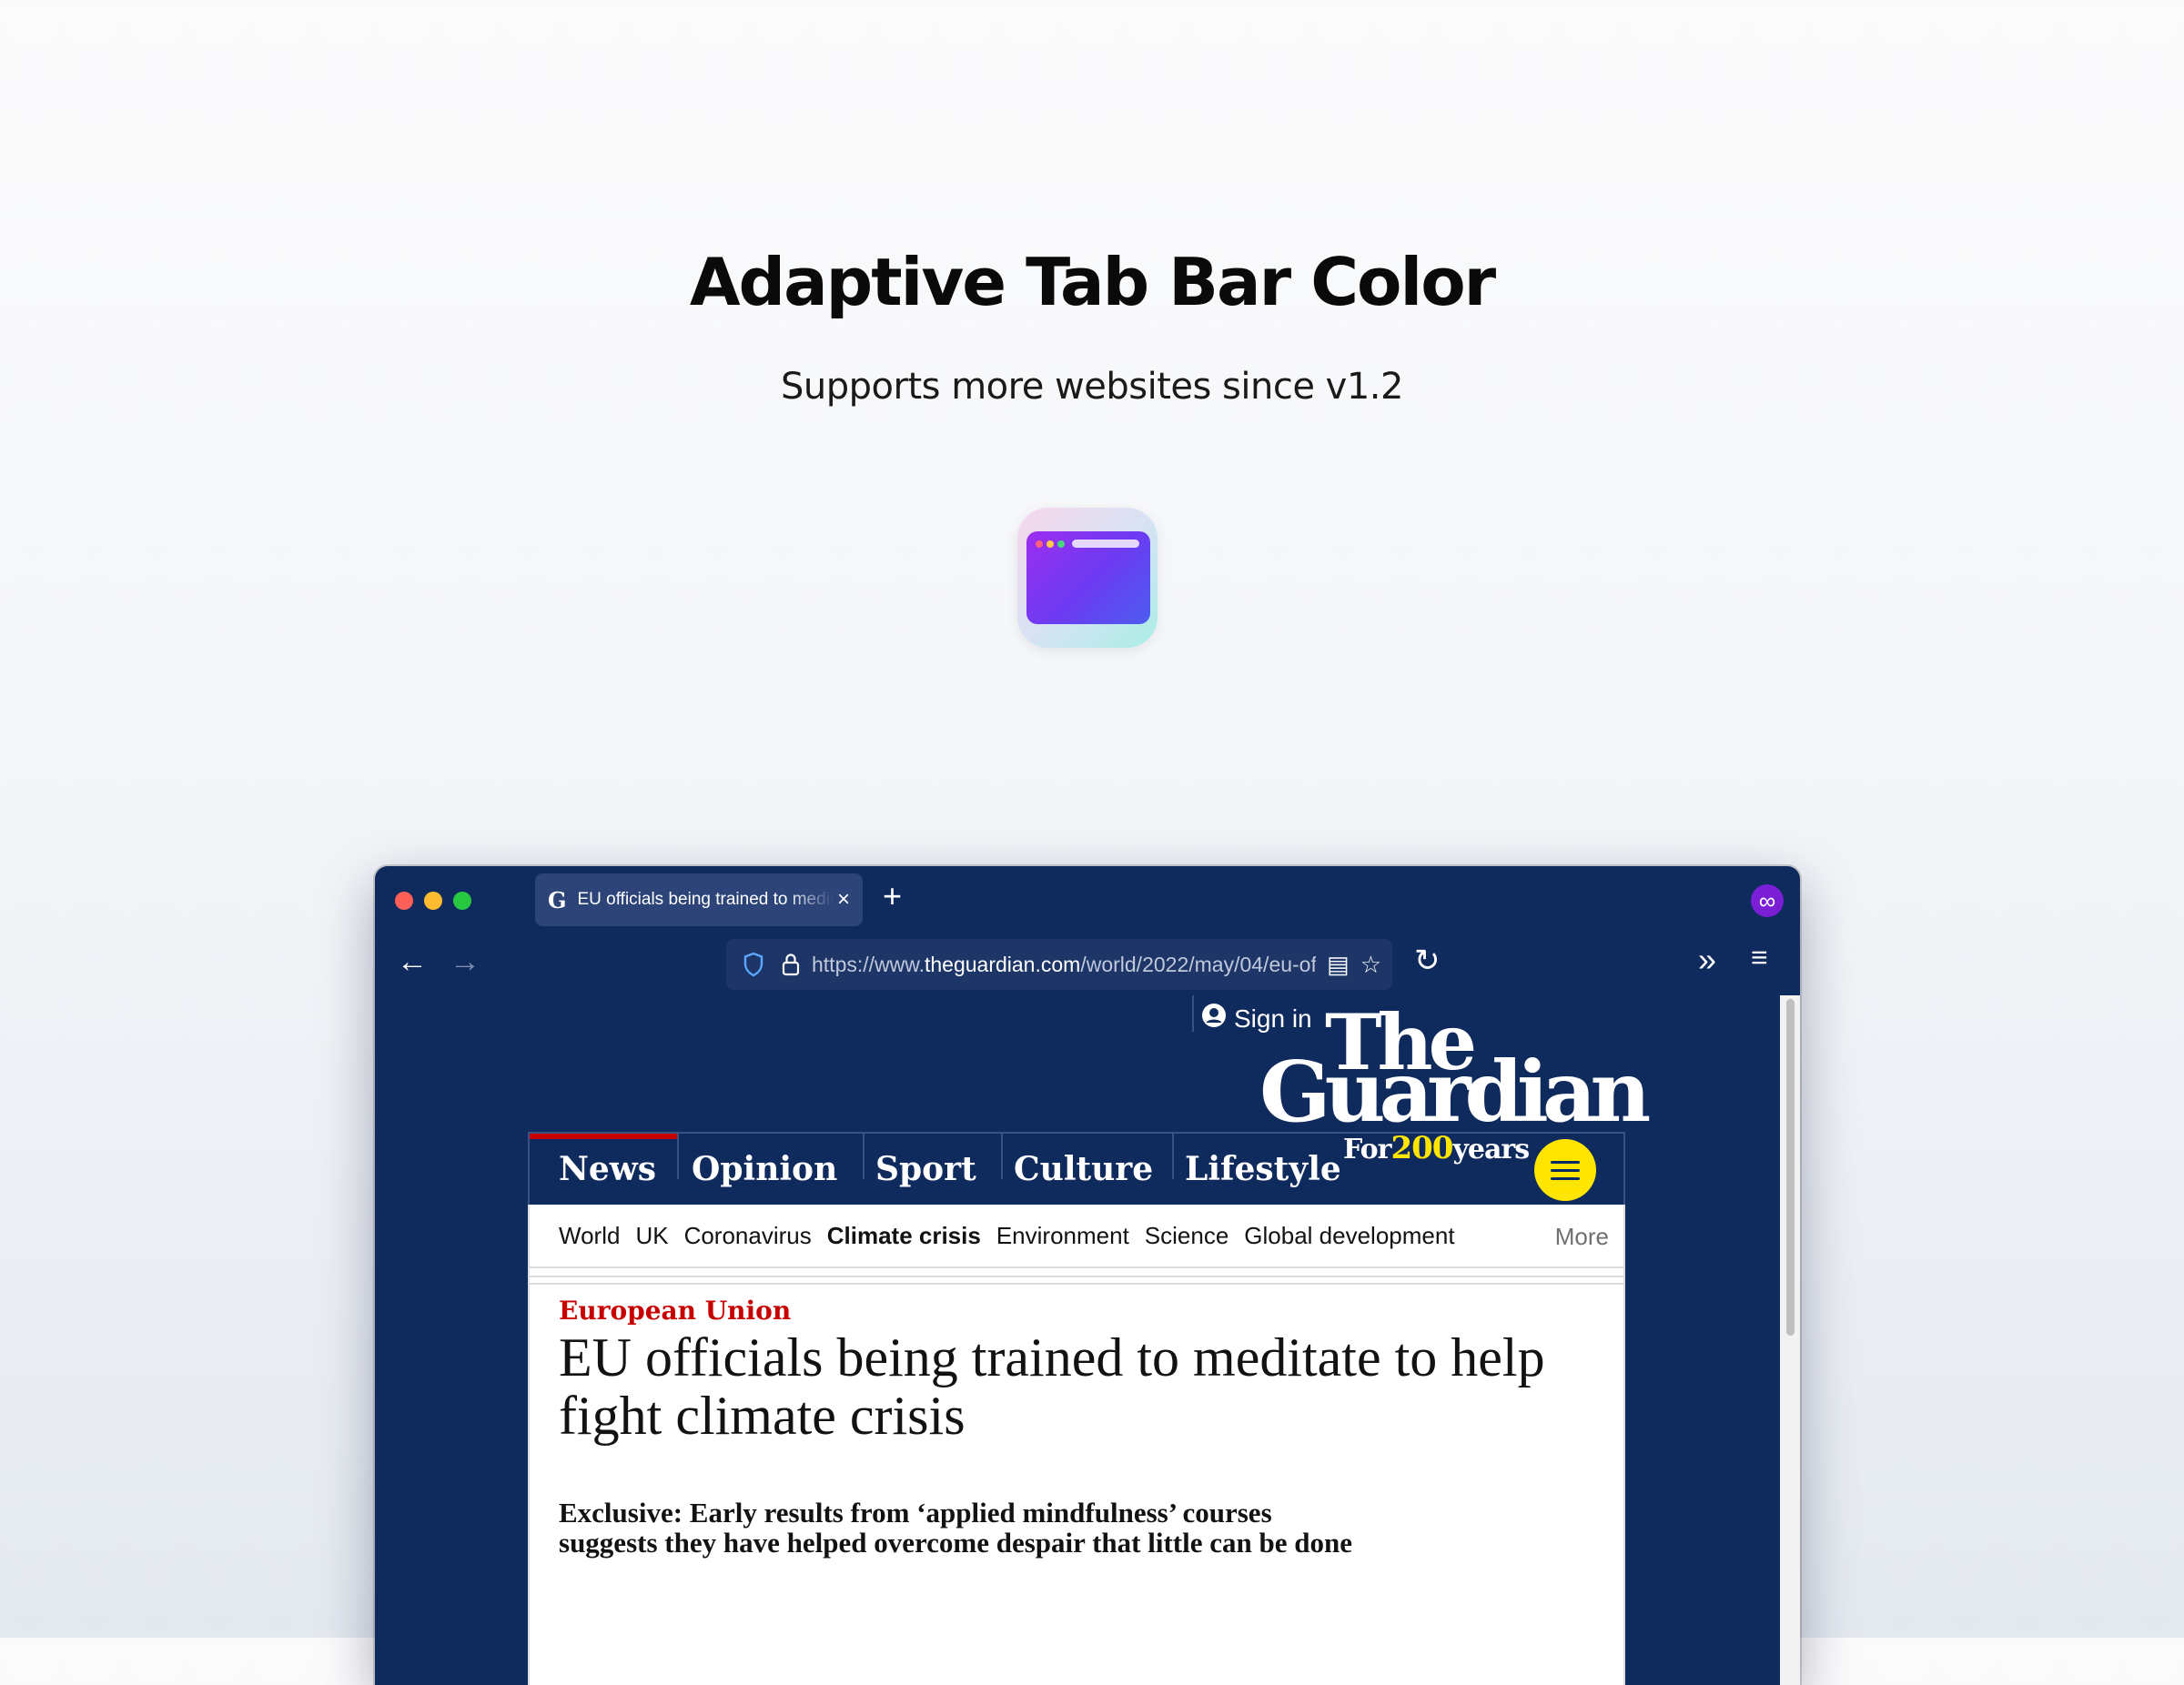  Describe the element at coordinates (869, 964) in the screenshot. I see `url-prefix: https://www.` at that location.